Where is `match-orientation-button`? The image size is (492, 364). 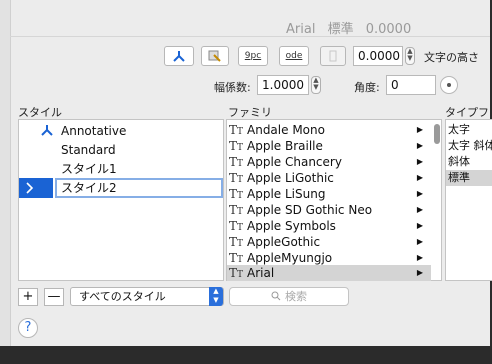
match-orientation-button is located at coordinates (215, 56).